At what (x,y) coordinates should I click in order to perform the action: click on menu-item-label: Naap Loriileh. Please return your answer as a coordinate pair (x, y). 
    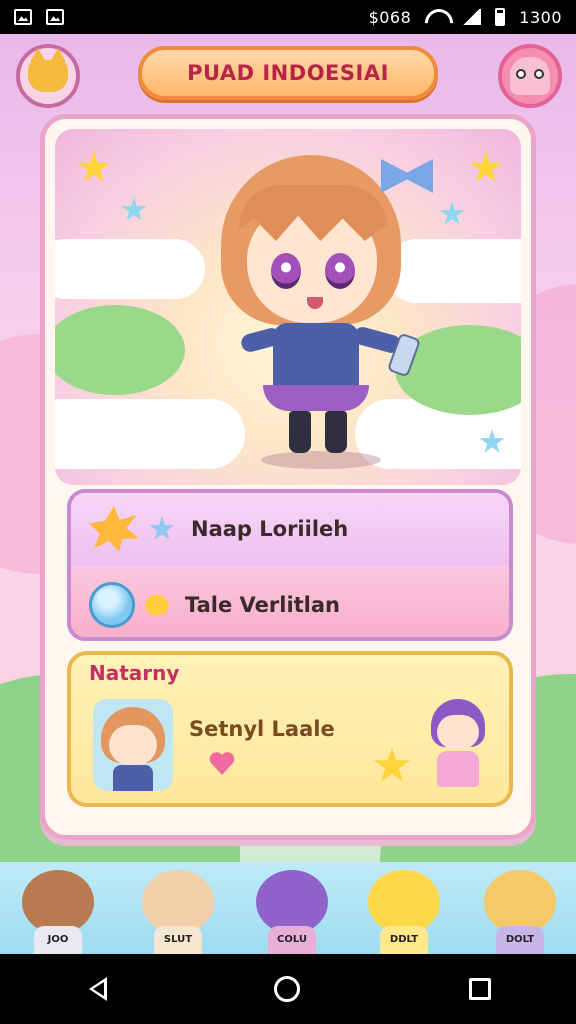
    Looking at the image, I should click on (270, 529).